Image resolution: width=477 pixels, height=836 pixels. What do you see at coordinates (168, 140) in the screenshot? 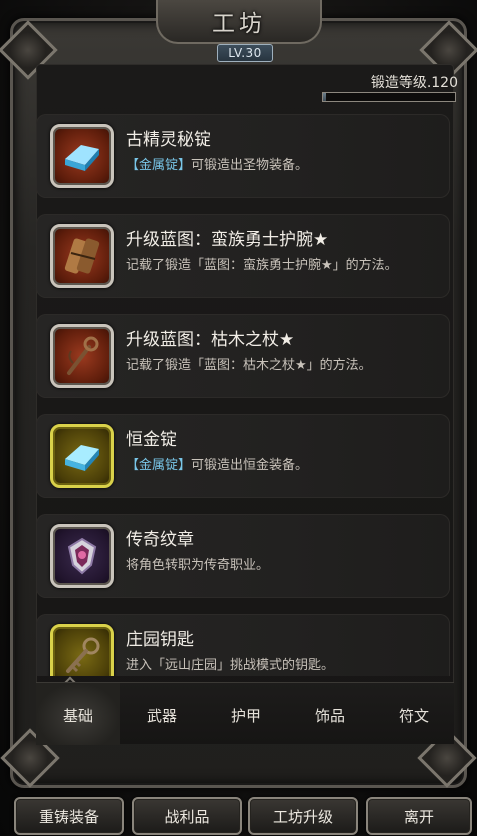
I see `item-name: 古精灵秘锭` at bounding box center [168, 140].